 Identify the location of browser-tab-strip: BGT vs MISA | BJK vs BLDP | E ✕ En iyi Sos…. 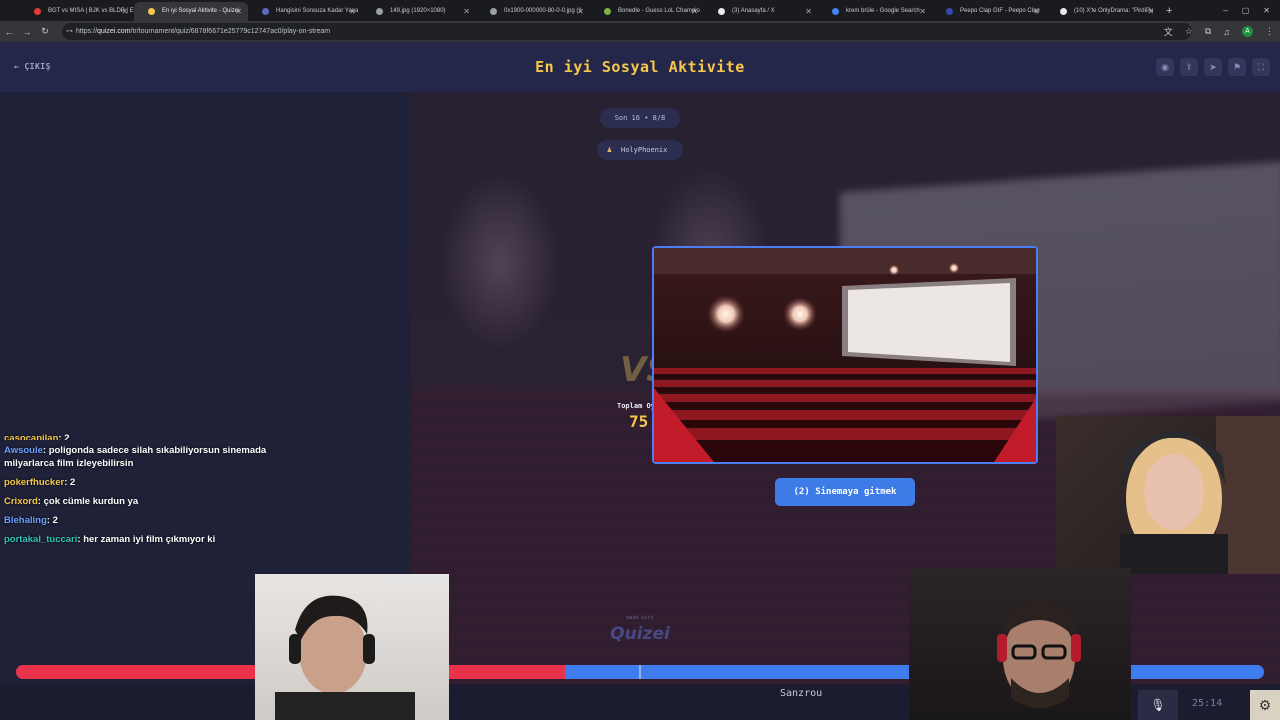
(640, 10).